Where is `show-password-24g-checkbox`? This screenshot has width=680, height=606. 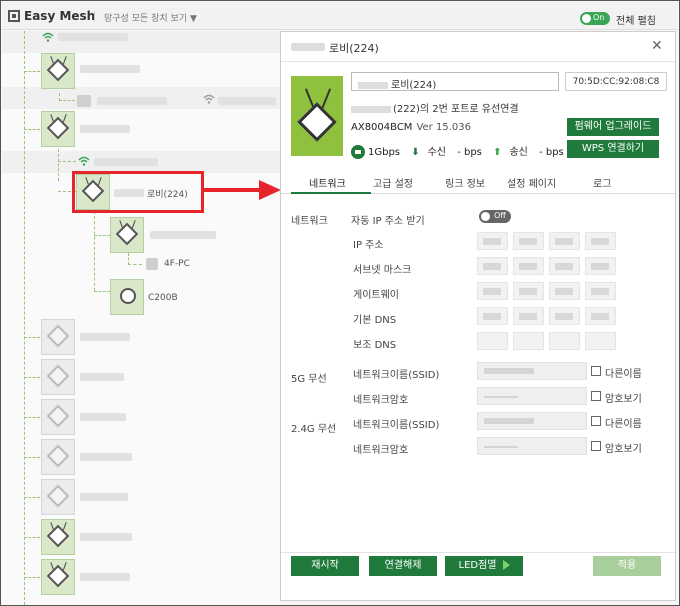 show-password-24g-checkbox is located at coordinates (596, 446).